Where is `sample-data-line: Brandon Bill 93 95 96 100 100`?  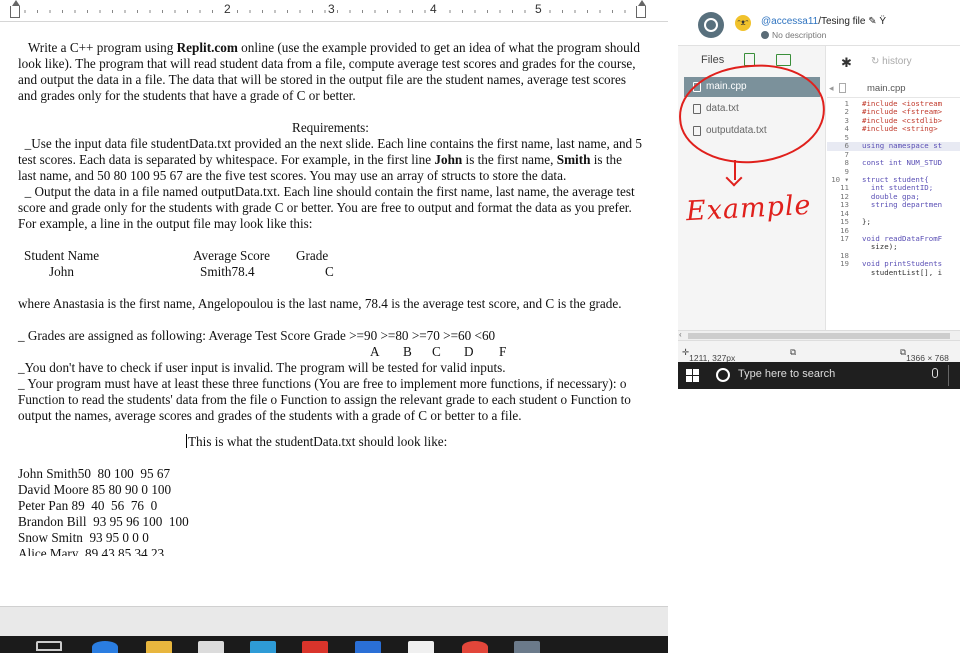 sample-data-line: Brandon Bill 93 95 96 100 100 is located at coordinates (103, 521).